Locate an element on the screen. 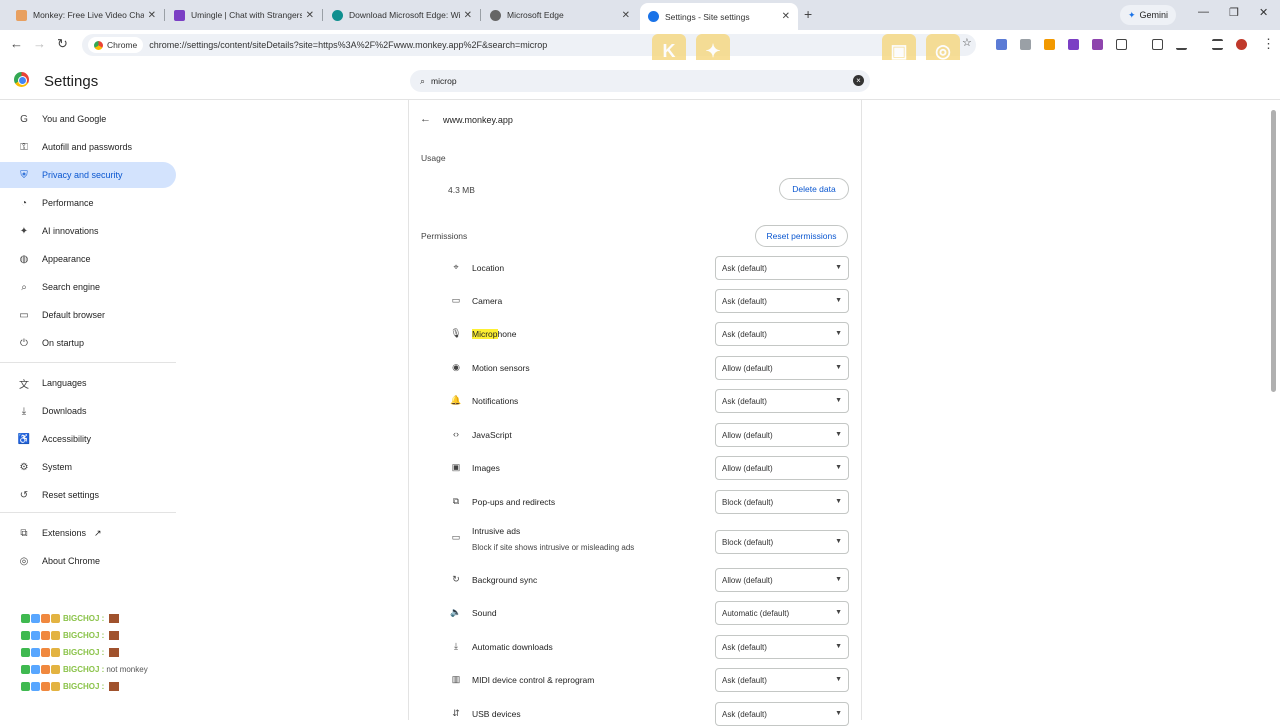  permission-icon: ▣ is located at coordinates (456, 467).